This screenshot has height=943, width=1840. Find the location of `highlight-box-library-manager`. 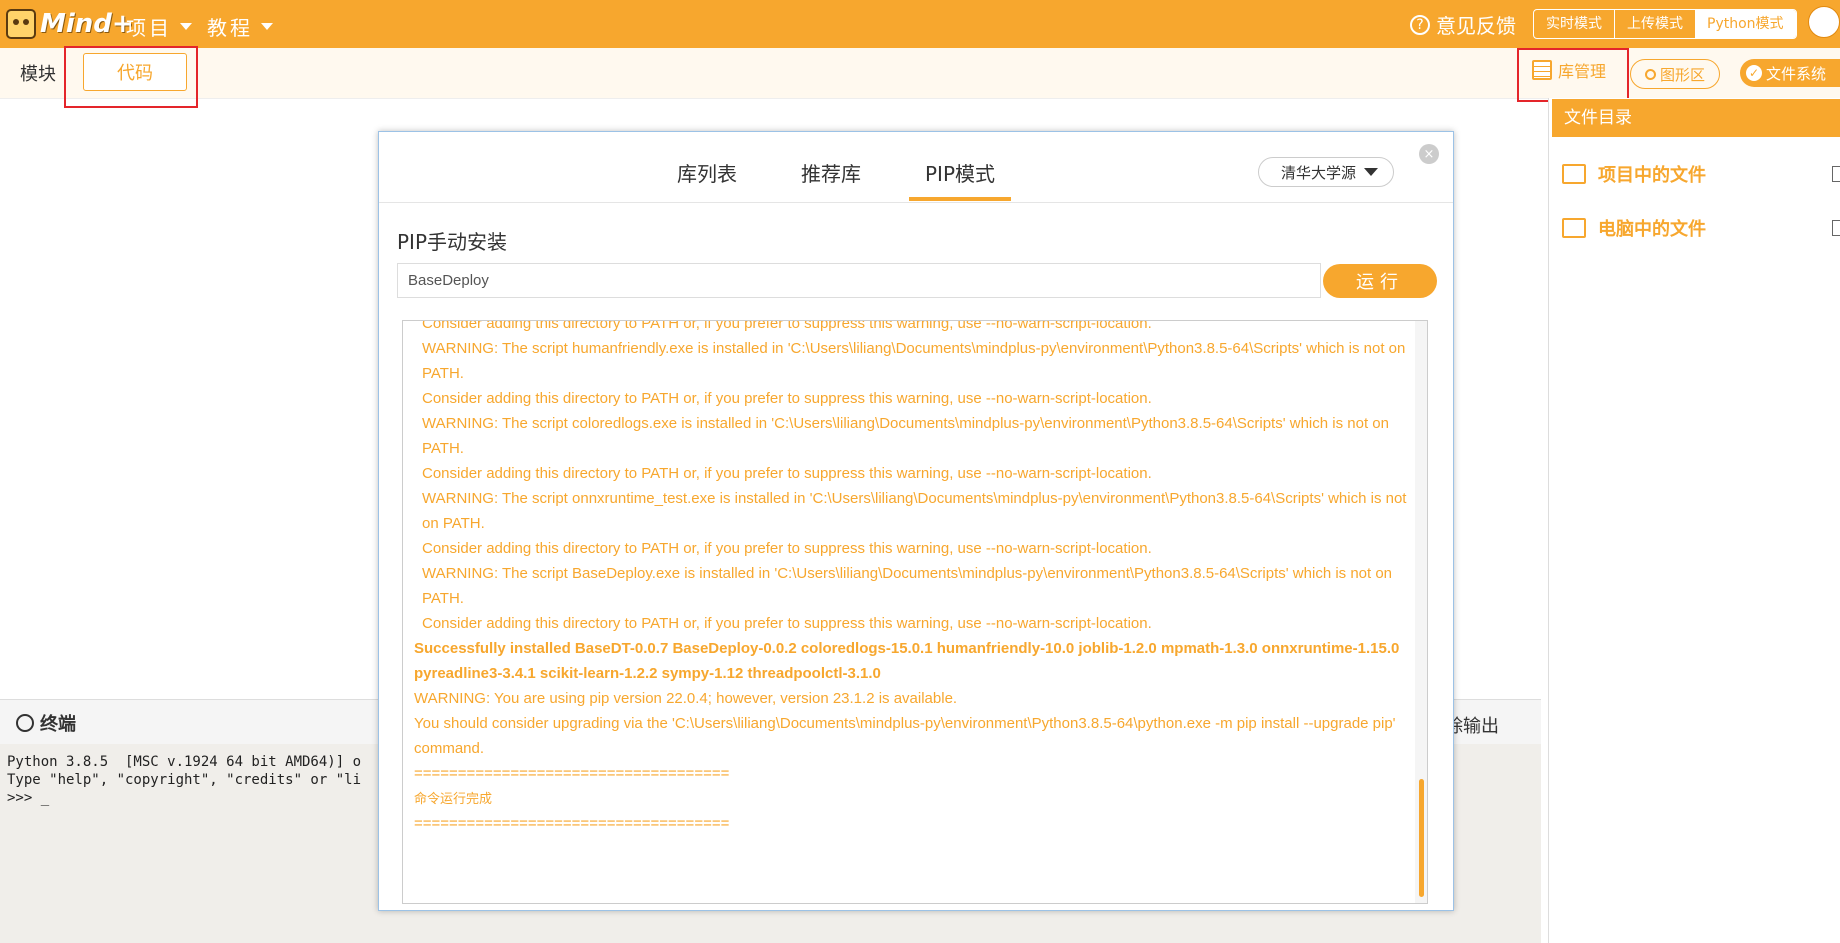

highlight-box-library-manager is located at coordinates (1573, 75).